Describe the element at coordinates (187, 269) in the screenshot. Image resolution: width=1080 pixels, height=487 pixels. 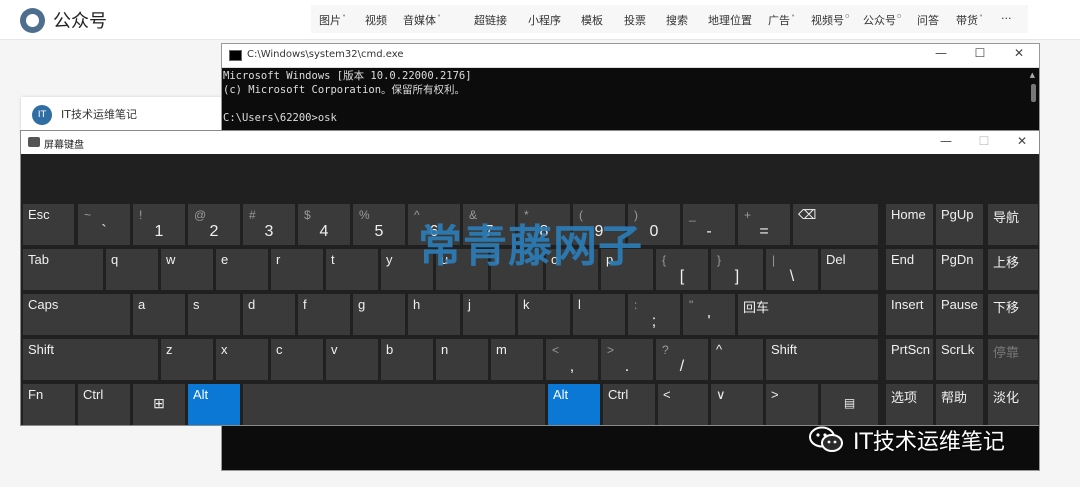
I see `key-w: w` at that location.